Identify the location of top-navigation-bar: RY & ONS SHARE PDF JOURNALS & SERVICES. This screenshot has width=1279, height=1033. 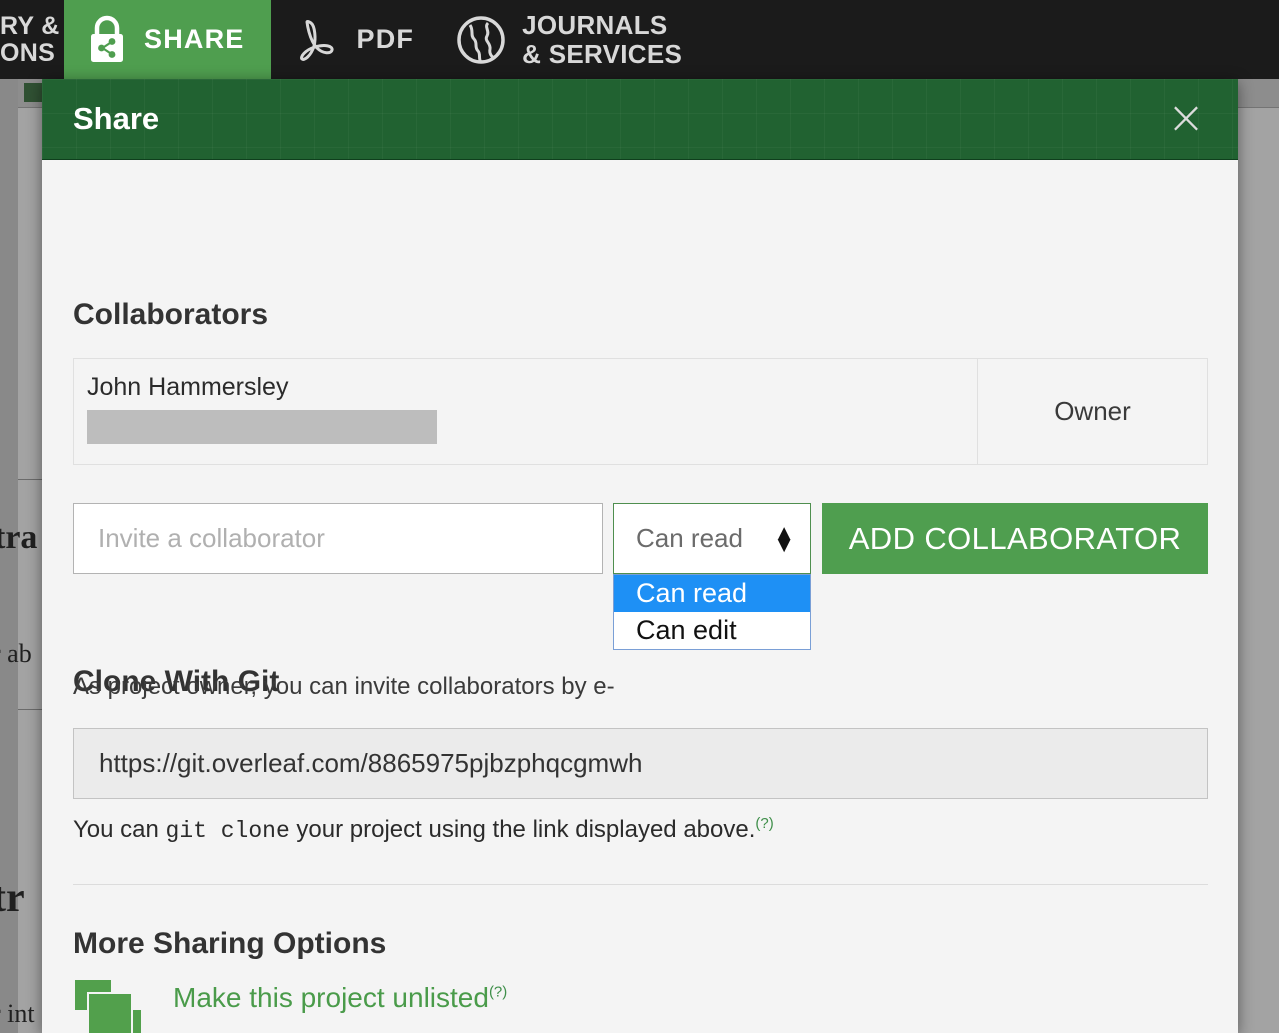
(639, 39).